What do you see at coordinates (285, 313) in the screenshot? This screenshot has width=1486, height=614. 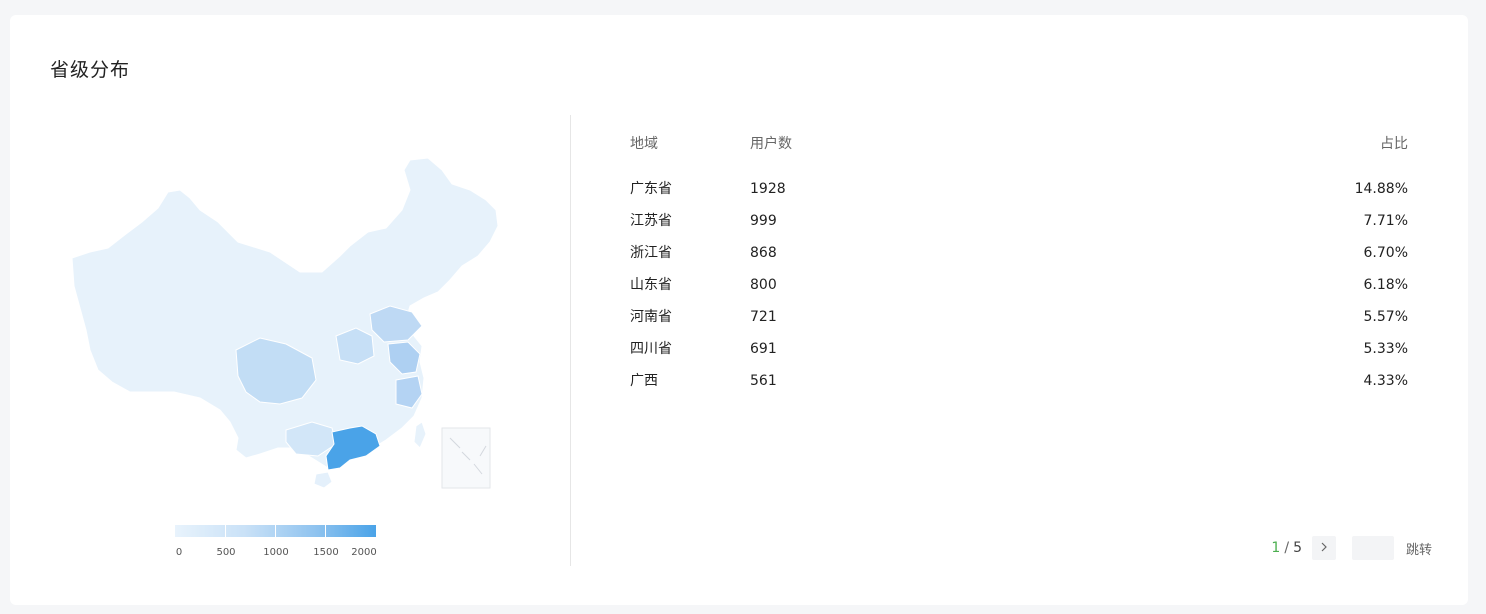 I see `map-landmass` at bounding box center [285, 313].